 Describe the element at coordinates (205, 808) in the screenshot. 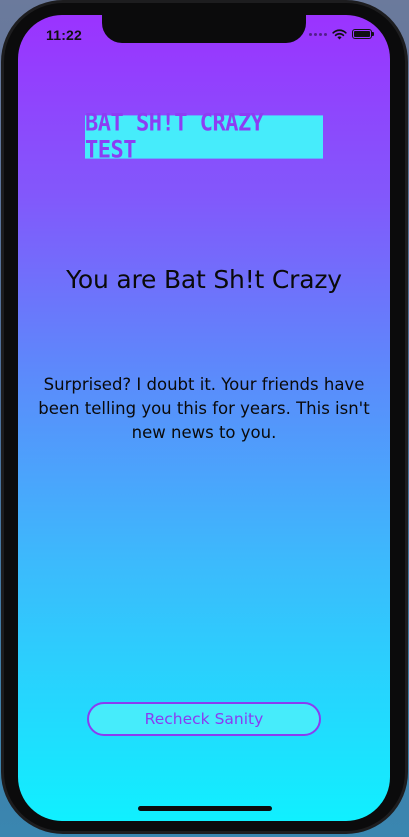

I see `home-indicator` at that location.